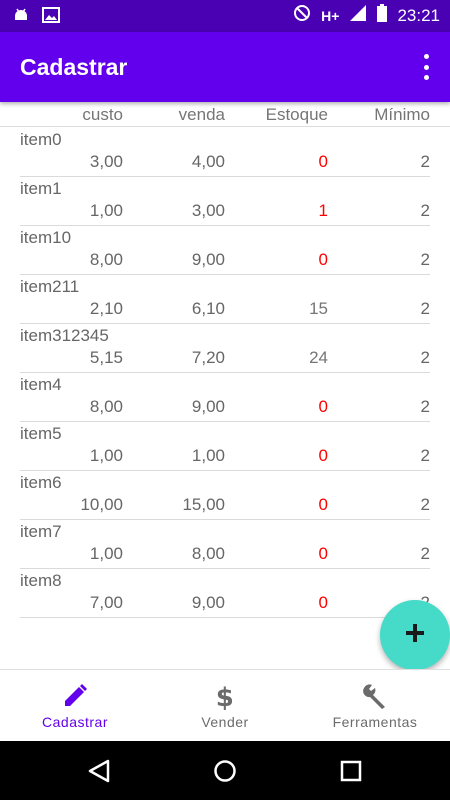  I want to click on item-venda: 15,00, so click(203, 504).